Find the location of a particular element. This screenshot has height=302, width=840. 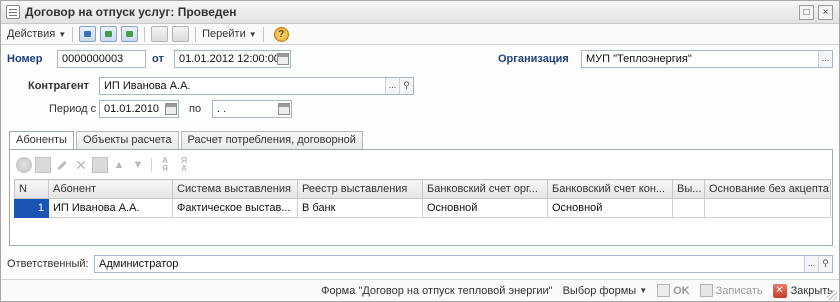

save-button: Записать is located at coordinates (731, 290).